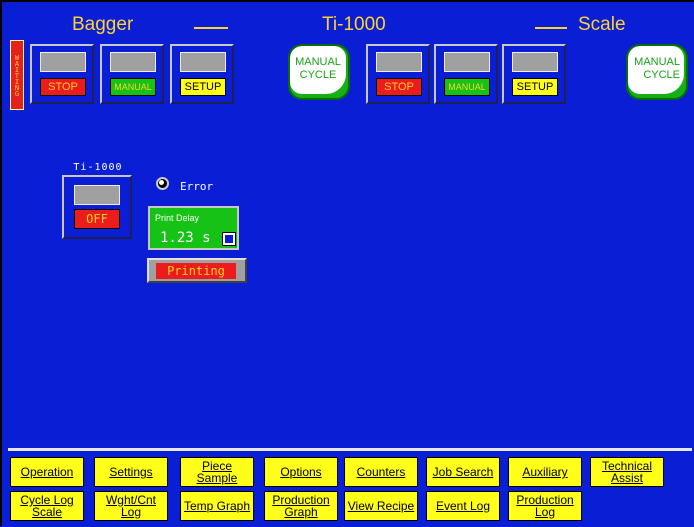 Image resolution: width=694 pixels, height=527 pixels. I want to click on scale-manual-cycle-button: MANUAL CYCLE, so click(657, 72).